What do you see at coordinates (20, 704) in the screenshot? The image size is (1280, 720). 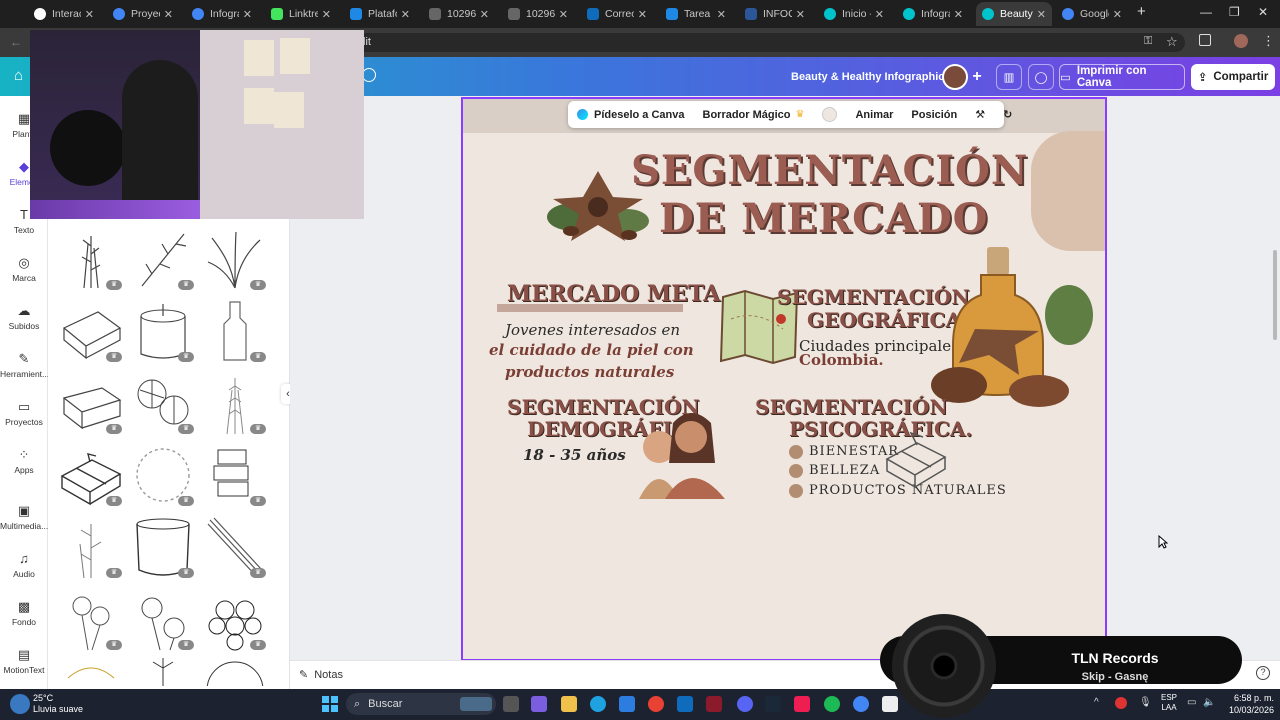 I see `weather-icon` at bounding box center [20, 704].